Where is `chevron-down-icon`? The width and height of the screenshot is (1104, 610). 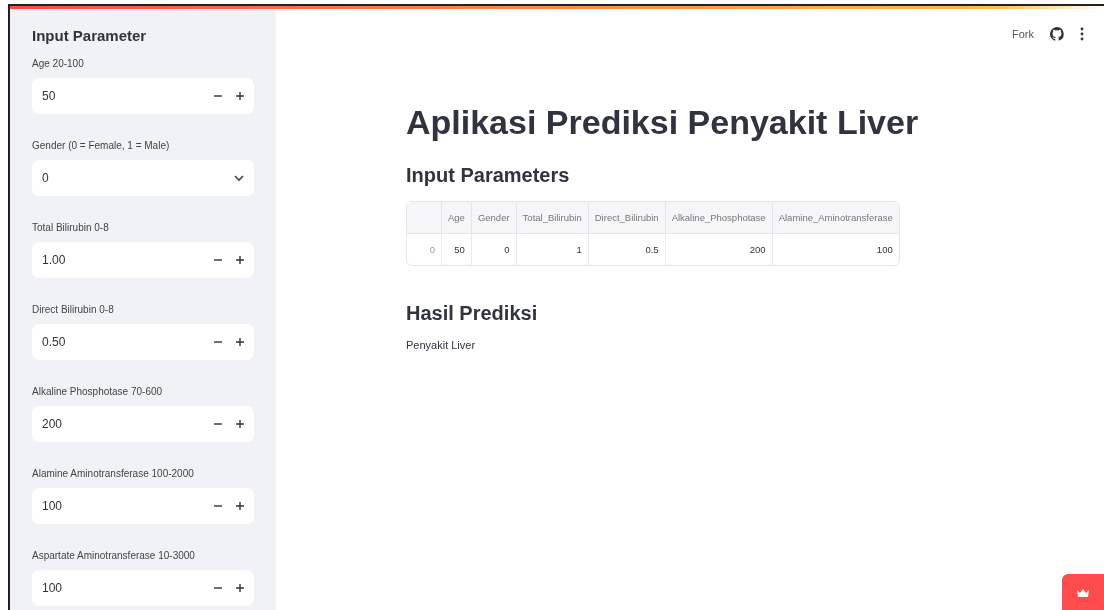
chevron-down-icon is located at coordinates (239, 178).